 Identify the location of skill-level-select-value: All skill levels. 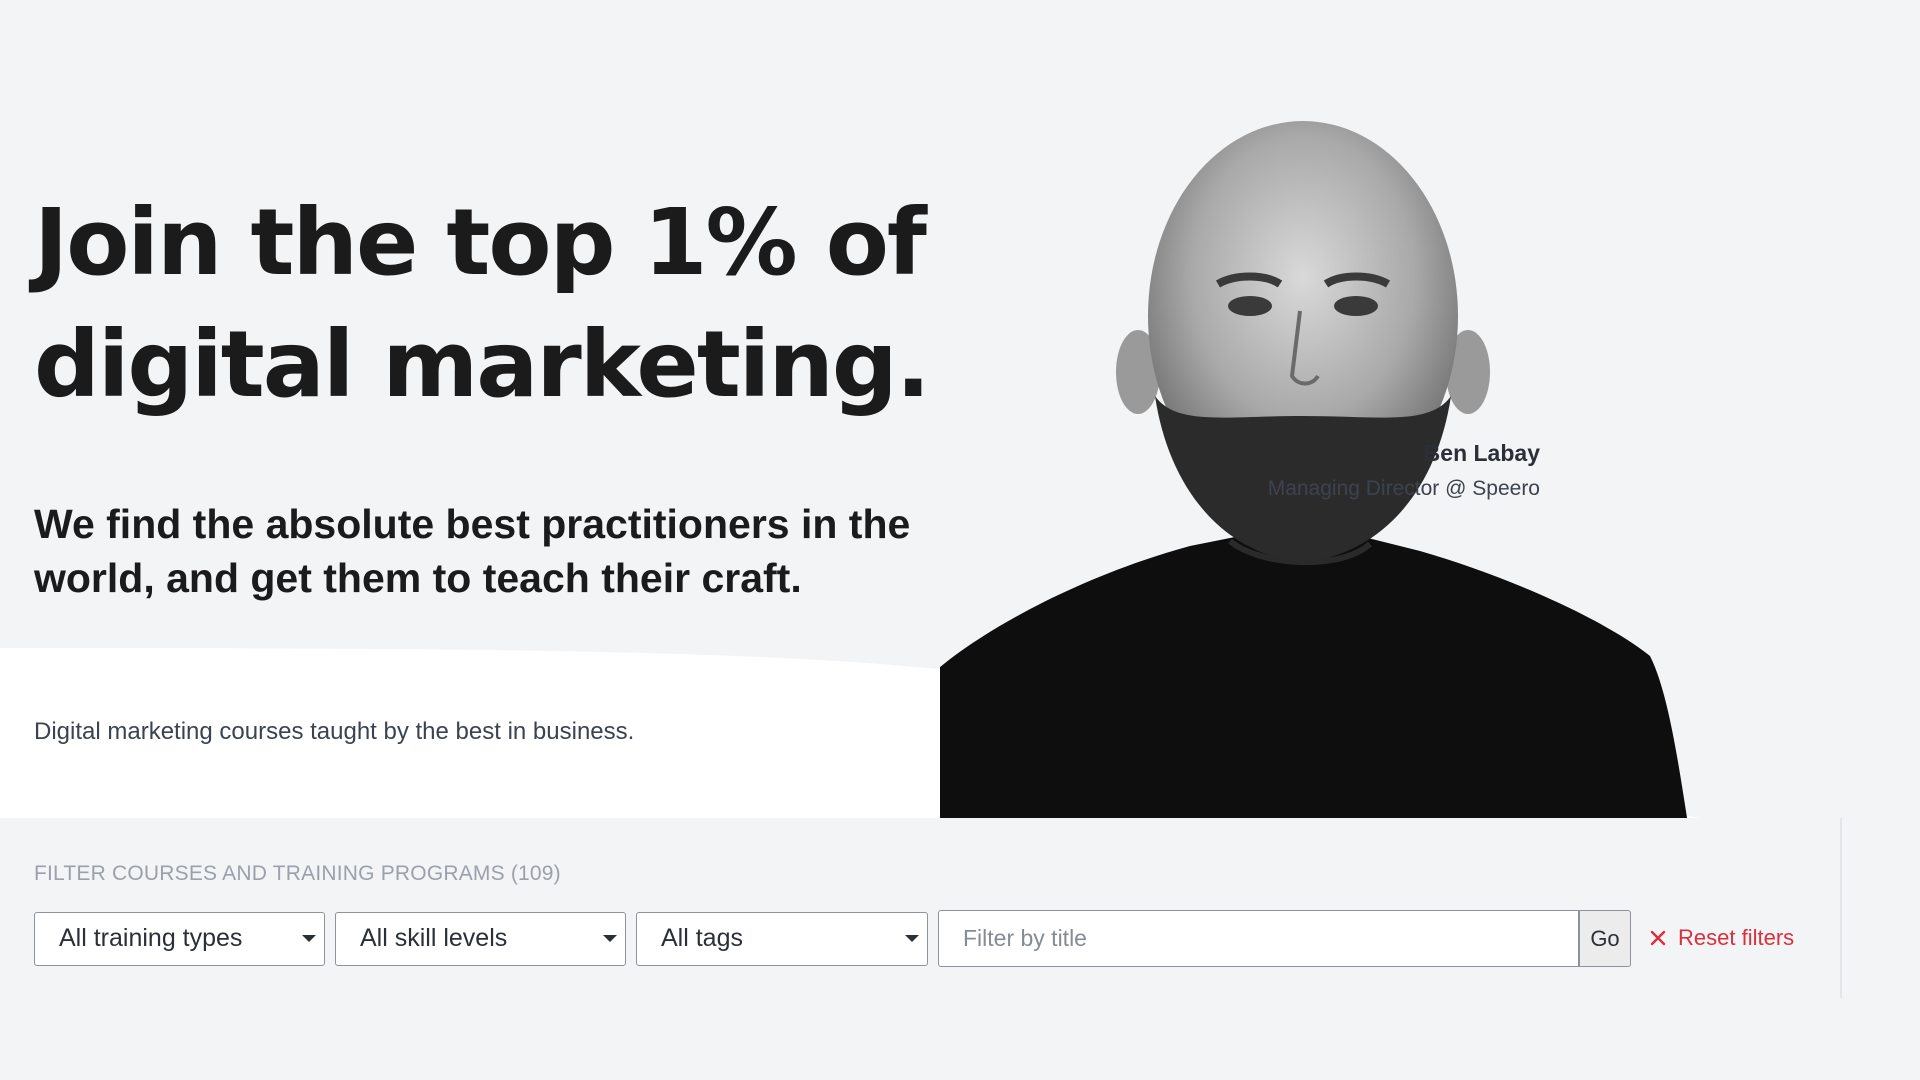
(434, 938).